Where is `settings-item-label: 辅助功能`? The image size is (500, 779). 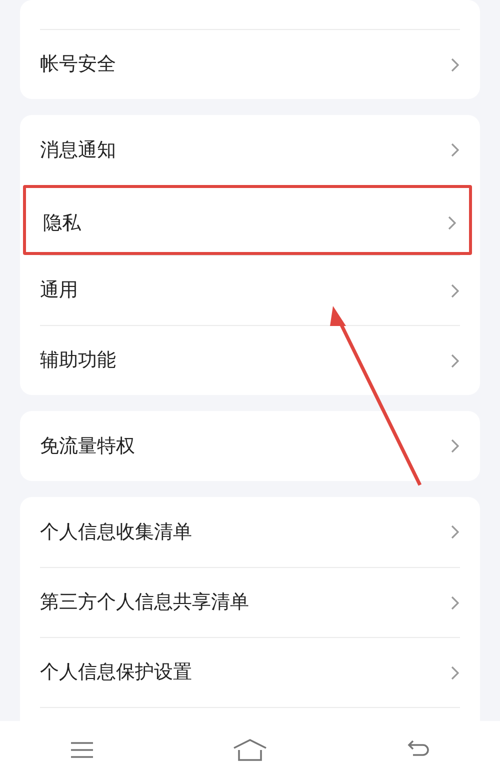
settings-item-label: 辅助功能 is located at coordinates (78, 361).